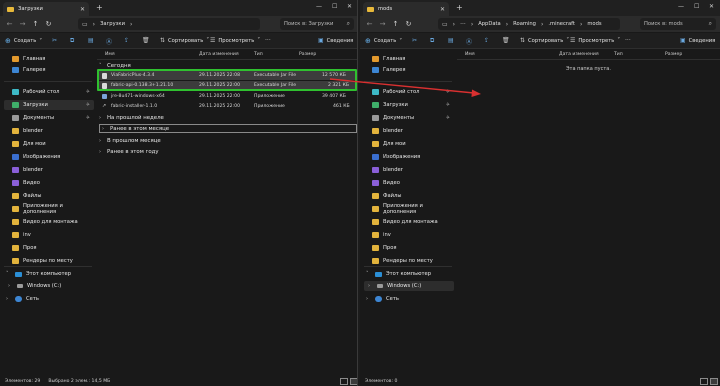  What do you see at coordinates (489, 24) in the screenshot?
I see `breadcrumb-item-appdata: AppData` at bounding box center [489, 24].